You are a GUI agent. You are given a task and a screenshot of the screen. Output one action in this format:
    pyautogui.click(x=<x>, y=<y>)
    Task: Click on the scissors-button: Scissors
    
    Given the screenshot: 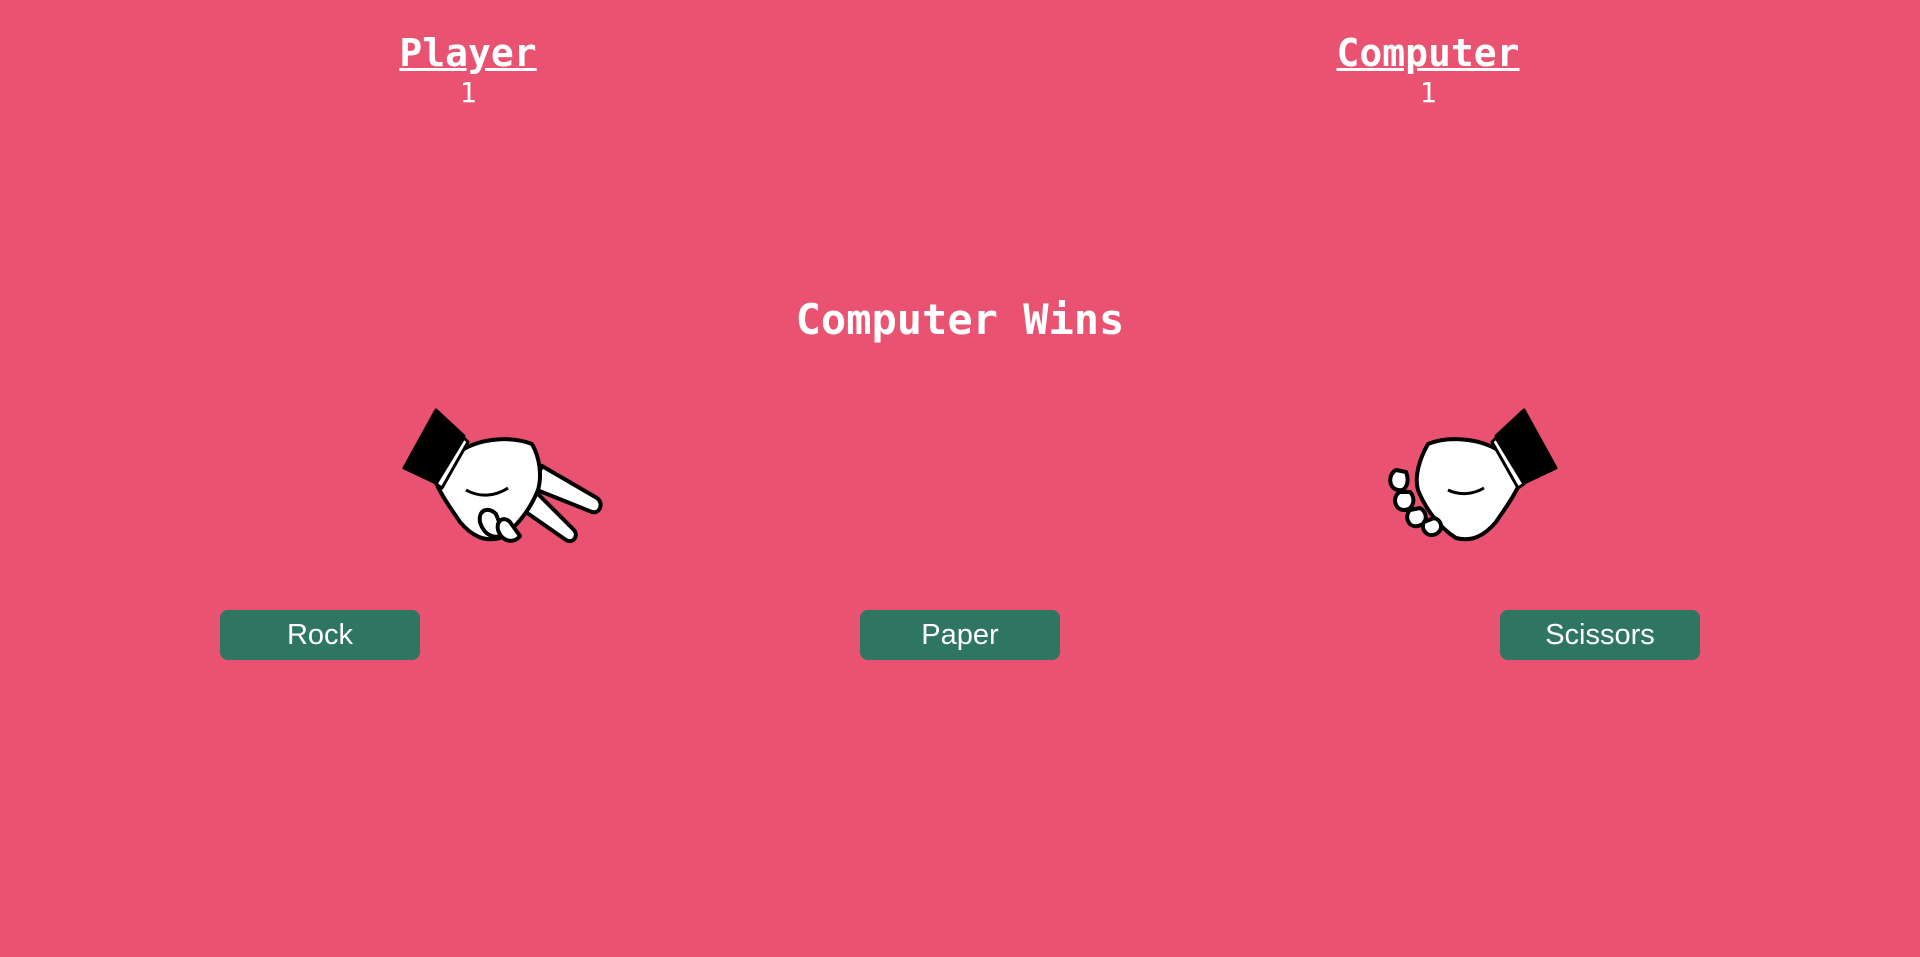 What is the action you would take?
    pyautogui.click(x=1600, y=635)
    